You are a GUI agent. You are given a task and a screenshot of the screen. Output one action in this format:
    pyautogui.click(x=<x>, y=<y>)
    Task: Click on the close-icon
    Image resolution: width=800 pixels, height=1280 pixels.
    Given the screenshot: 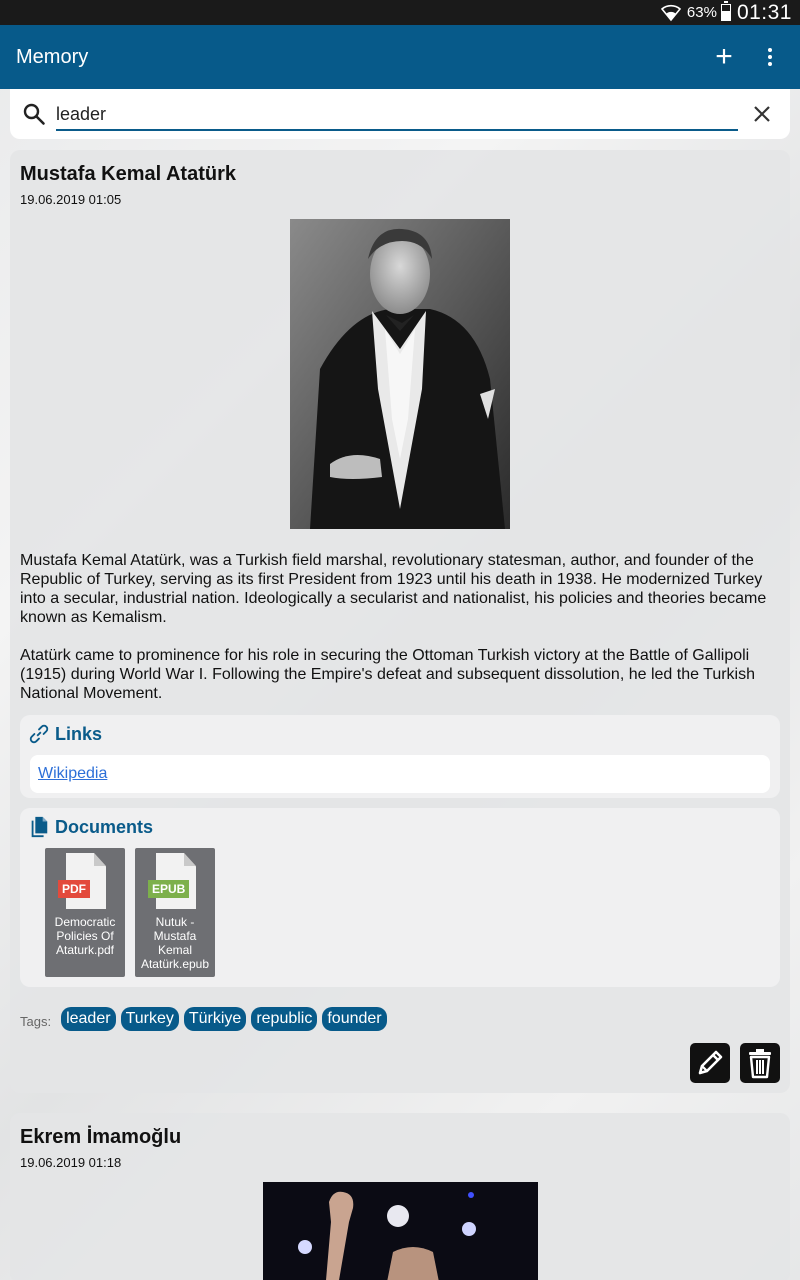 What is the action you would take?
    pyautogui.click(x=762, y=114)
    